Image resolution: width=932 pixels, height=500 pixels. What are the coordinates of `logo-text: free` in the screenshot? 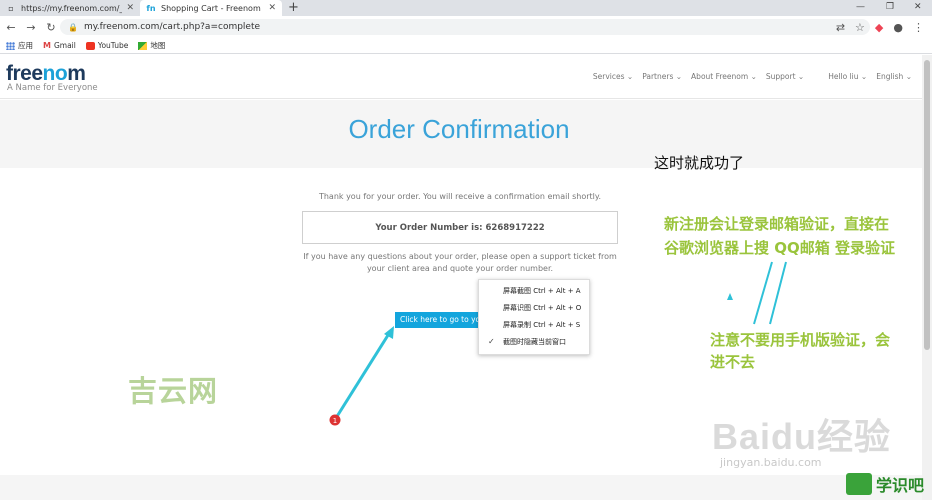 It's located at (24, 73).